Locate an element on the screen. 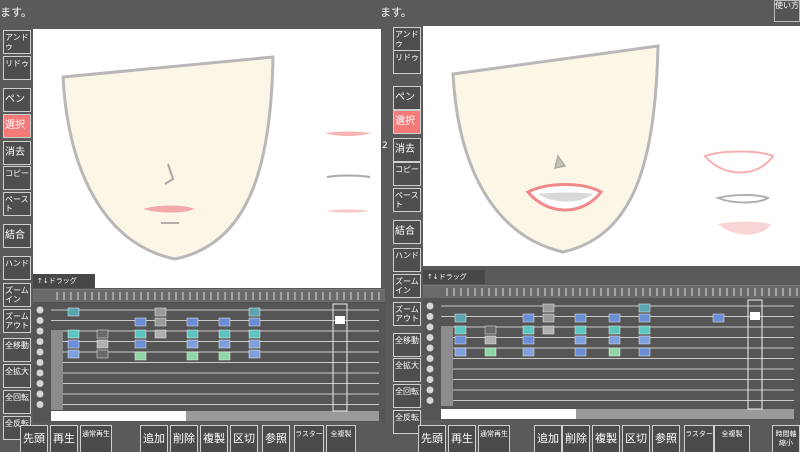 This screenshot has height=452, width=800. left-bottom-btn-8: ラスター is located at coordinates (309, 438).